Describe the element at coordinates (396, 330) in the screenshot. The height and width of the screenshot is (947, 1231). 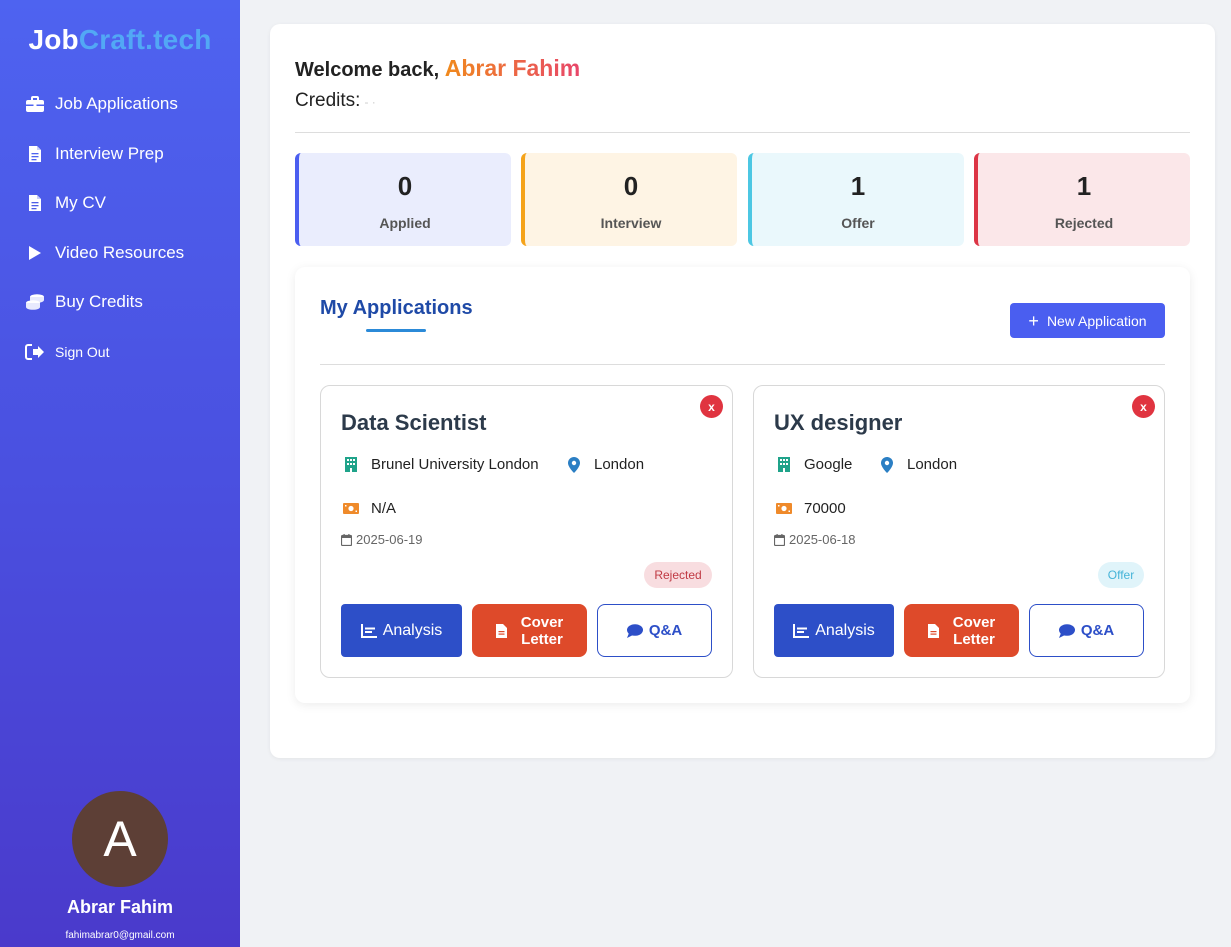
I see `title-underline` at that location.